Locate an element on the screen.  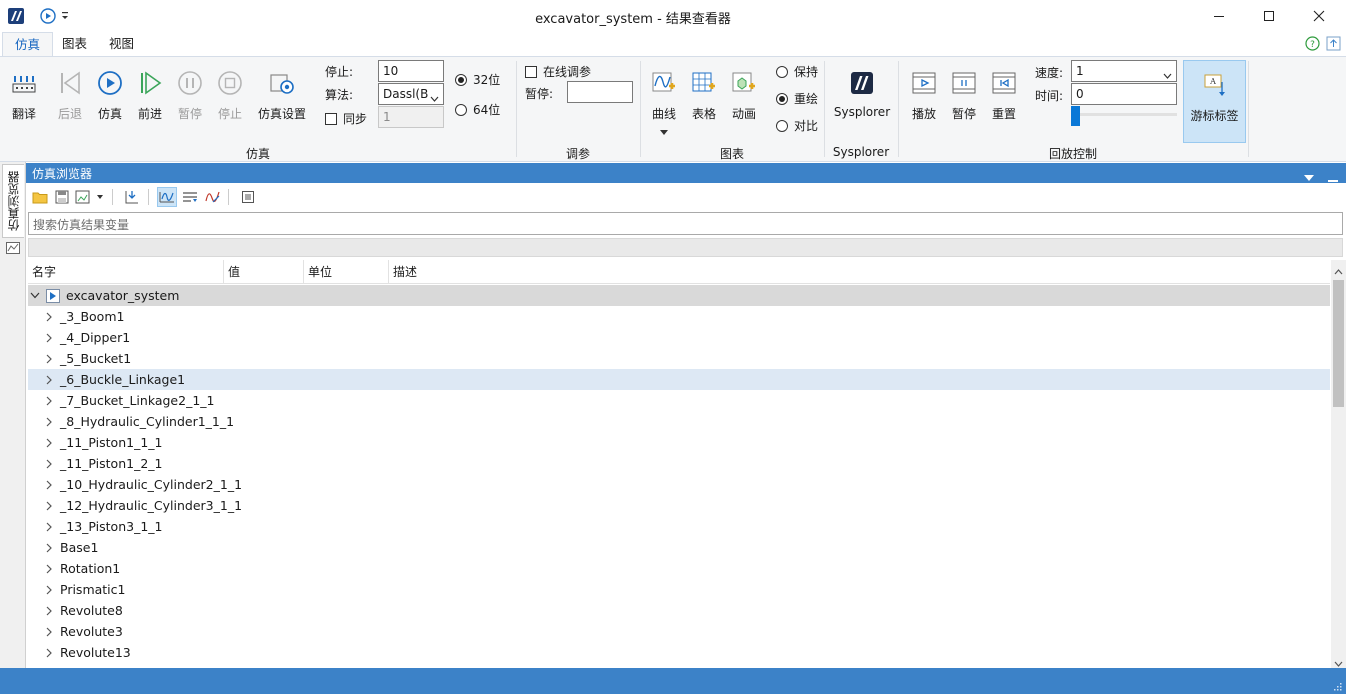
algorithm-select: Dassl(B is located at coordinates (411, 94).